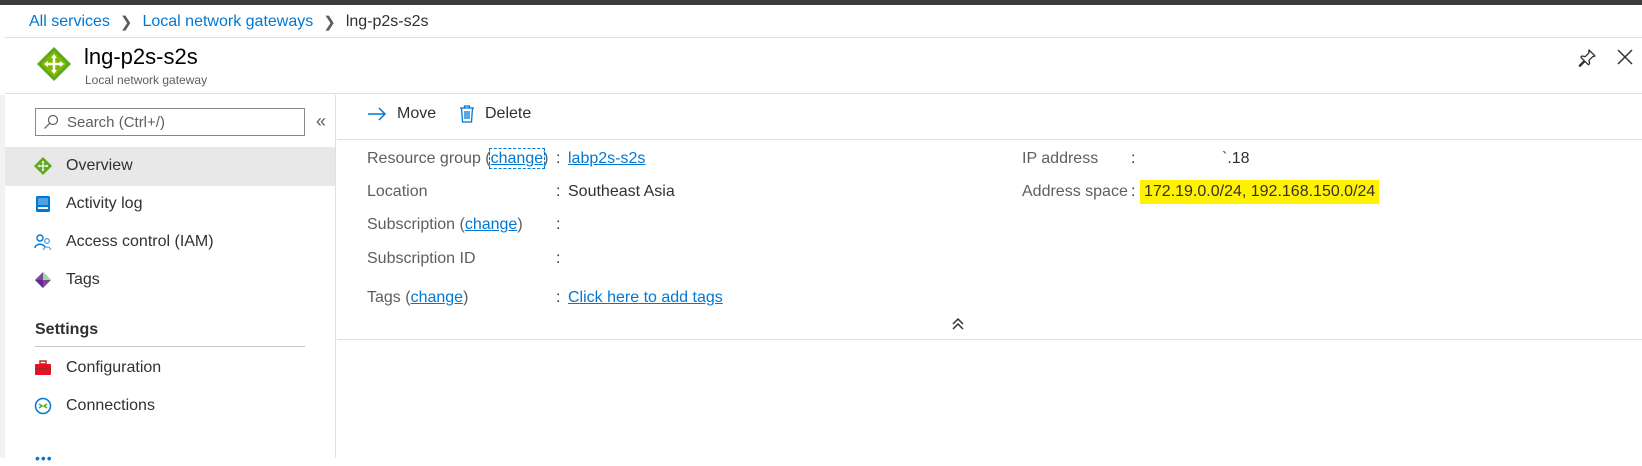 The width and height of the screenshot is (1642, 466). What do you see at coordinates (958, 324) in the screenshot?
I see `collapse-essentials-icon` at bounding box center [958, 324].